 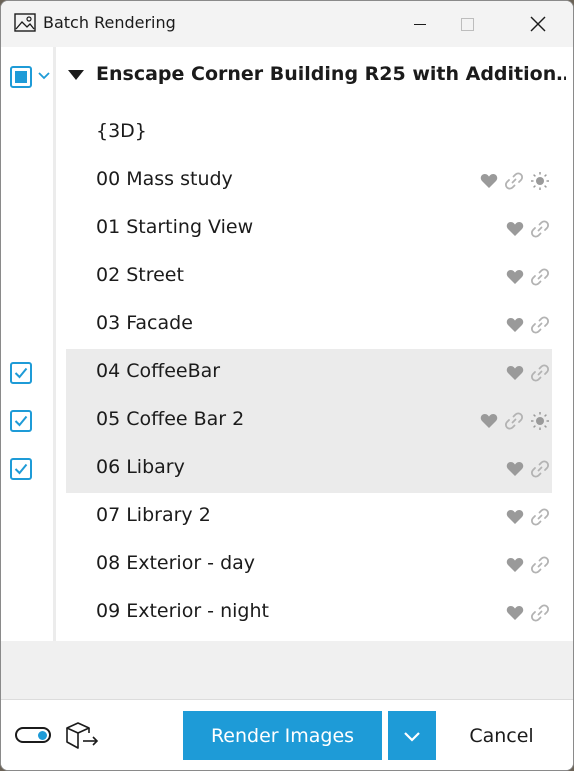 I want to click on image-icon, so click(x=25, y=22).